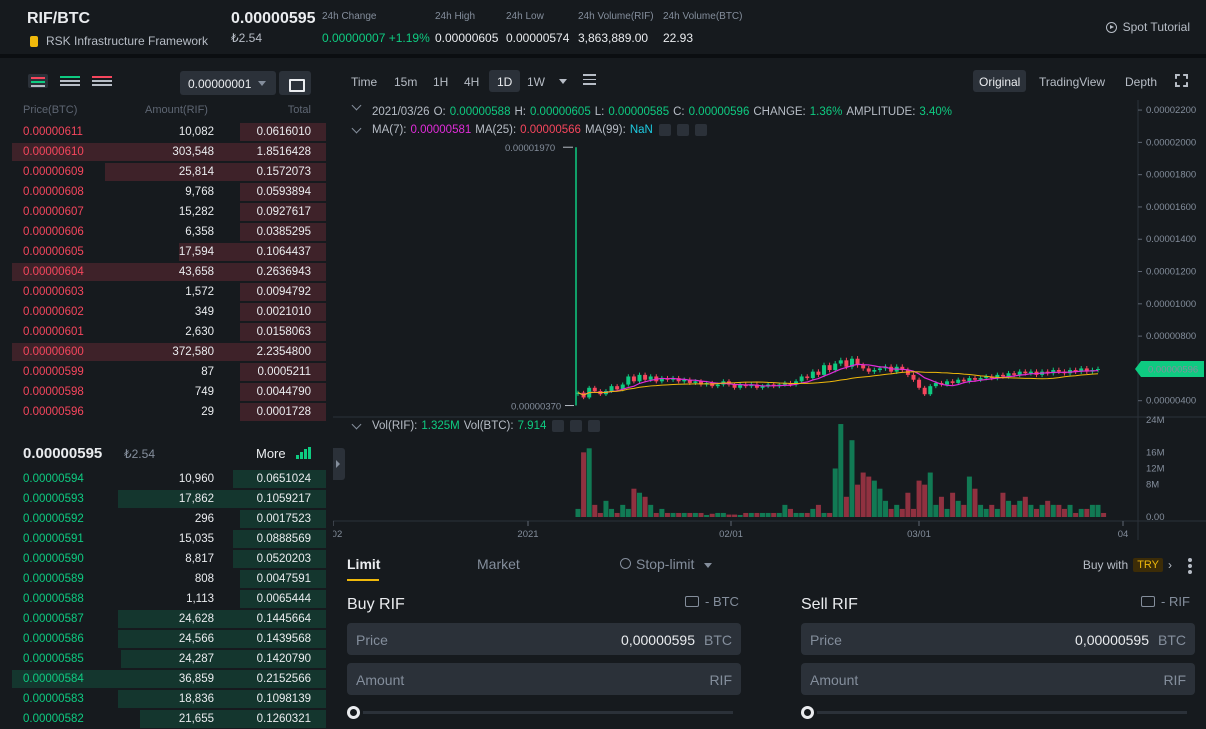 This screenshot has width=1206, height=729. Describe the element at coordinates (356, 424) in the screenshot. I see `collapse-icon` at that location.